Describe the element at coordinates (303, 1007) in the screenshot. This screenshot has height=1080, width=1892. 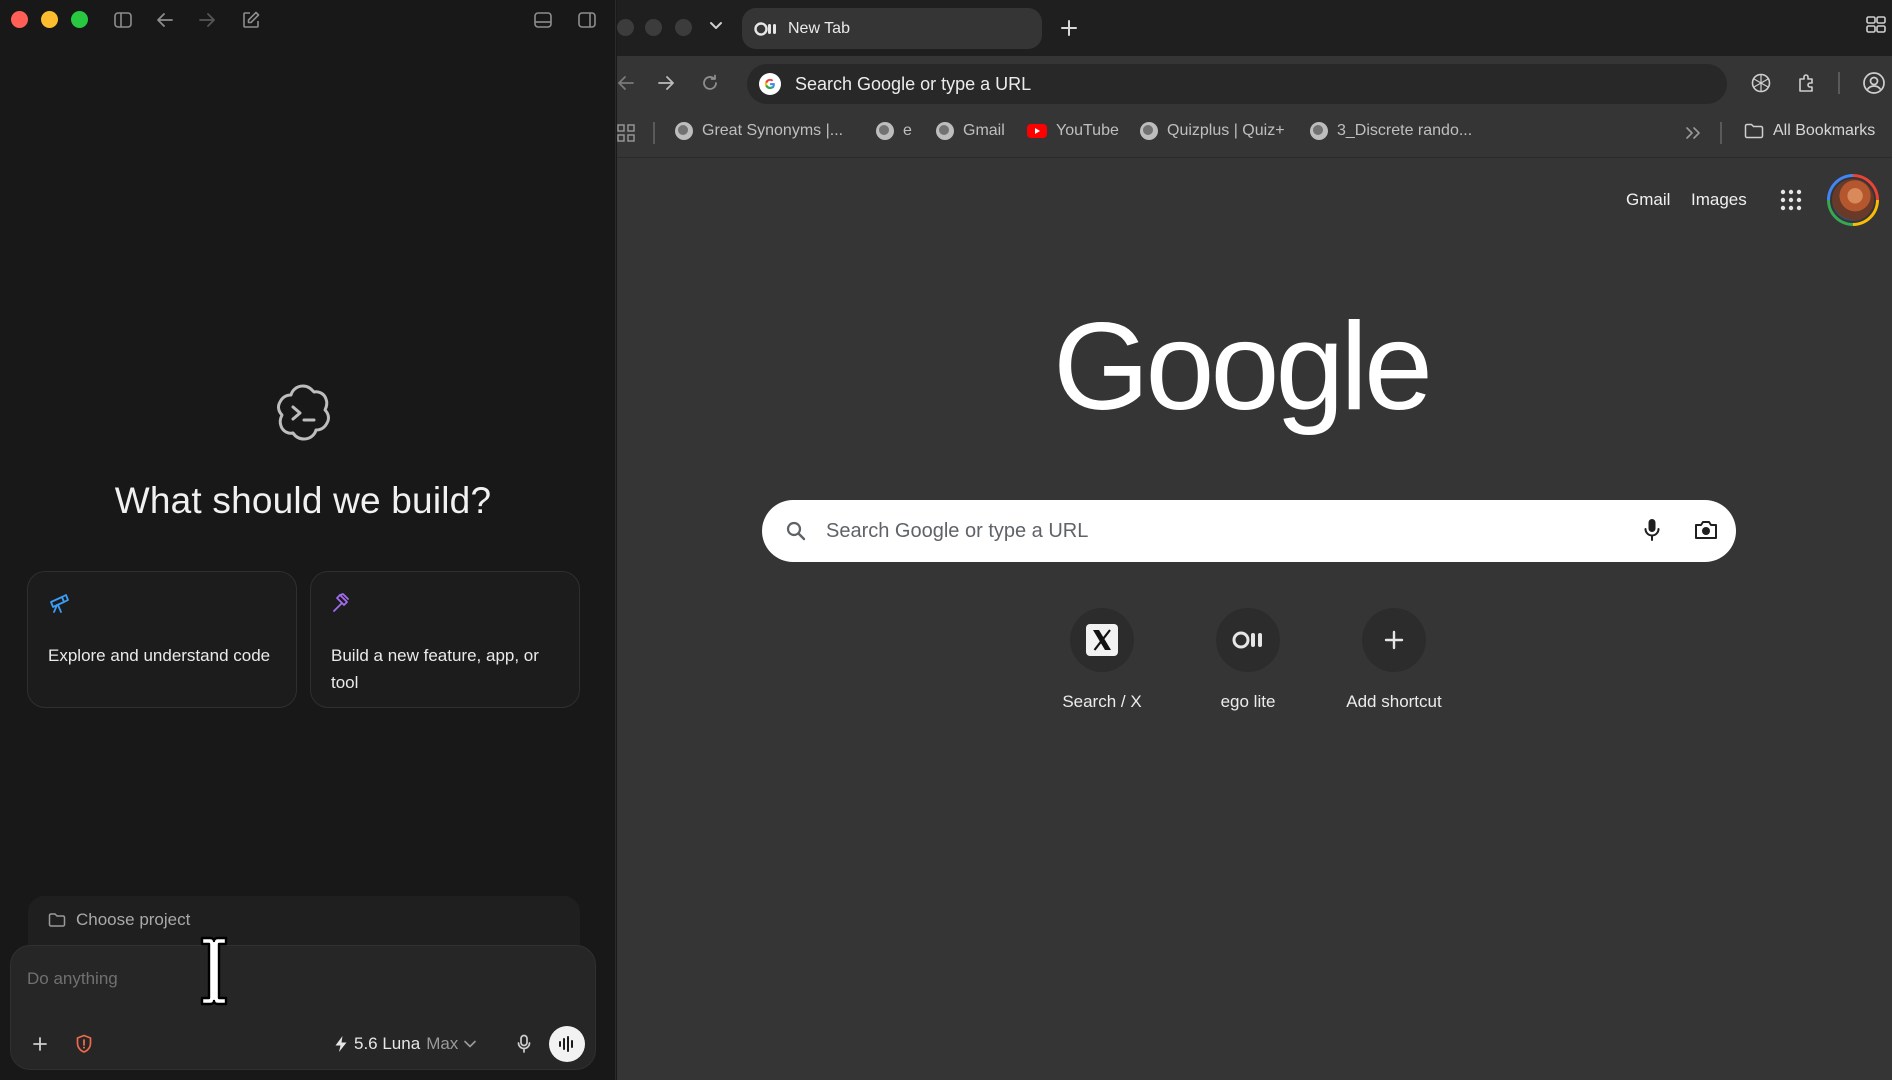
I see `composer: 5.6 Luna Max` at that location.